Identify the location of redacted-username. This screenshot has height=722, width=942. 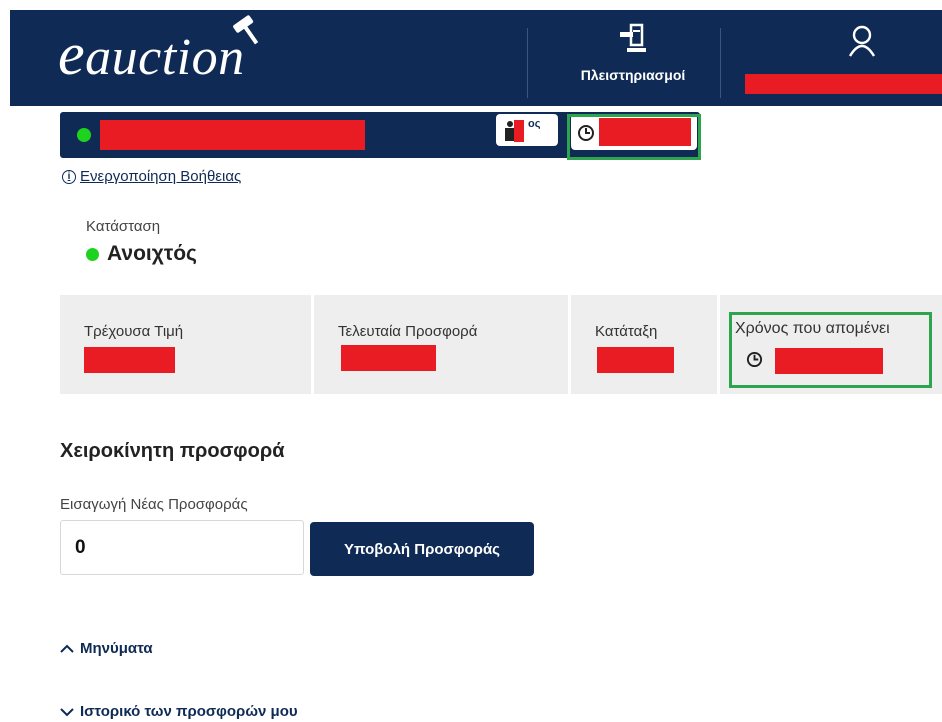
(843, 84).